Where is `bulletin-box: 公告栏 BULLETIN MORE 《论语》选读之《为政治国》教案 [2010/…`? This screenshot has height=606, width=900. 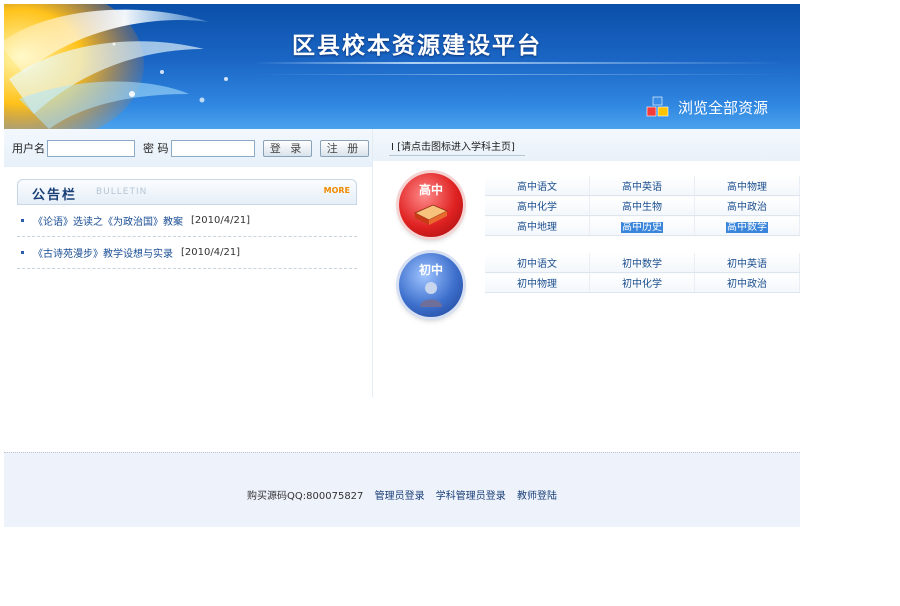
bulletin-box: 公告栏 BULLETIN MORE 《论语》选读之《为政治国》教案 [2010/… is located at coordinates (187, 224).